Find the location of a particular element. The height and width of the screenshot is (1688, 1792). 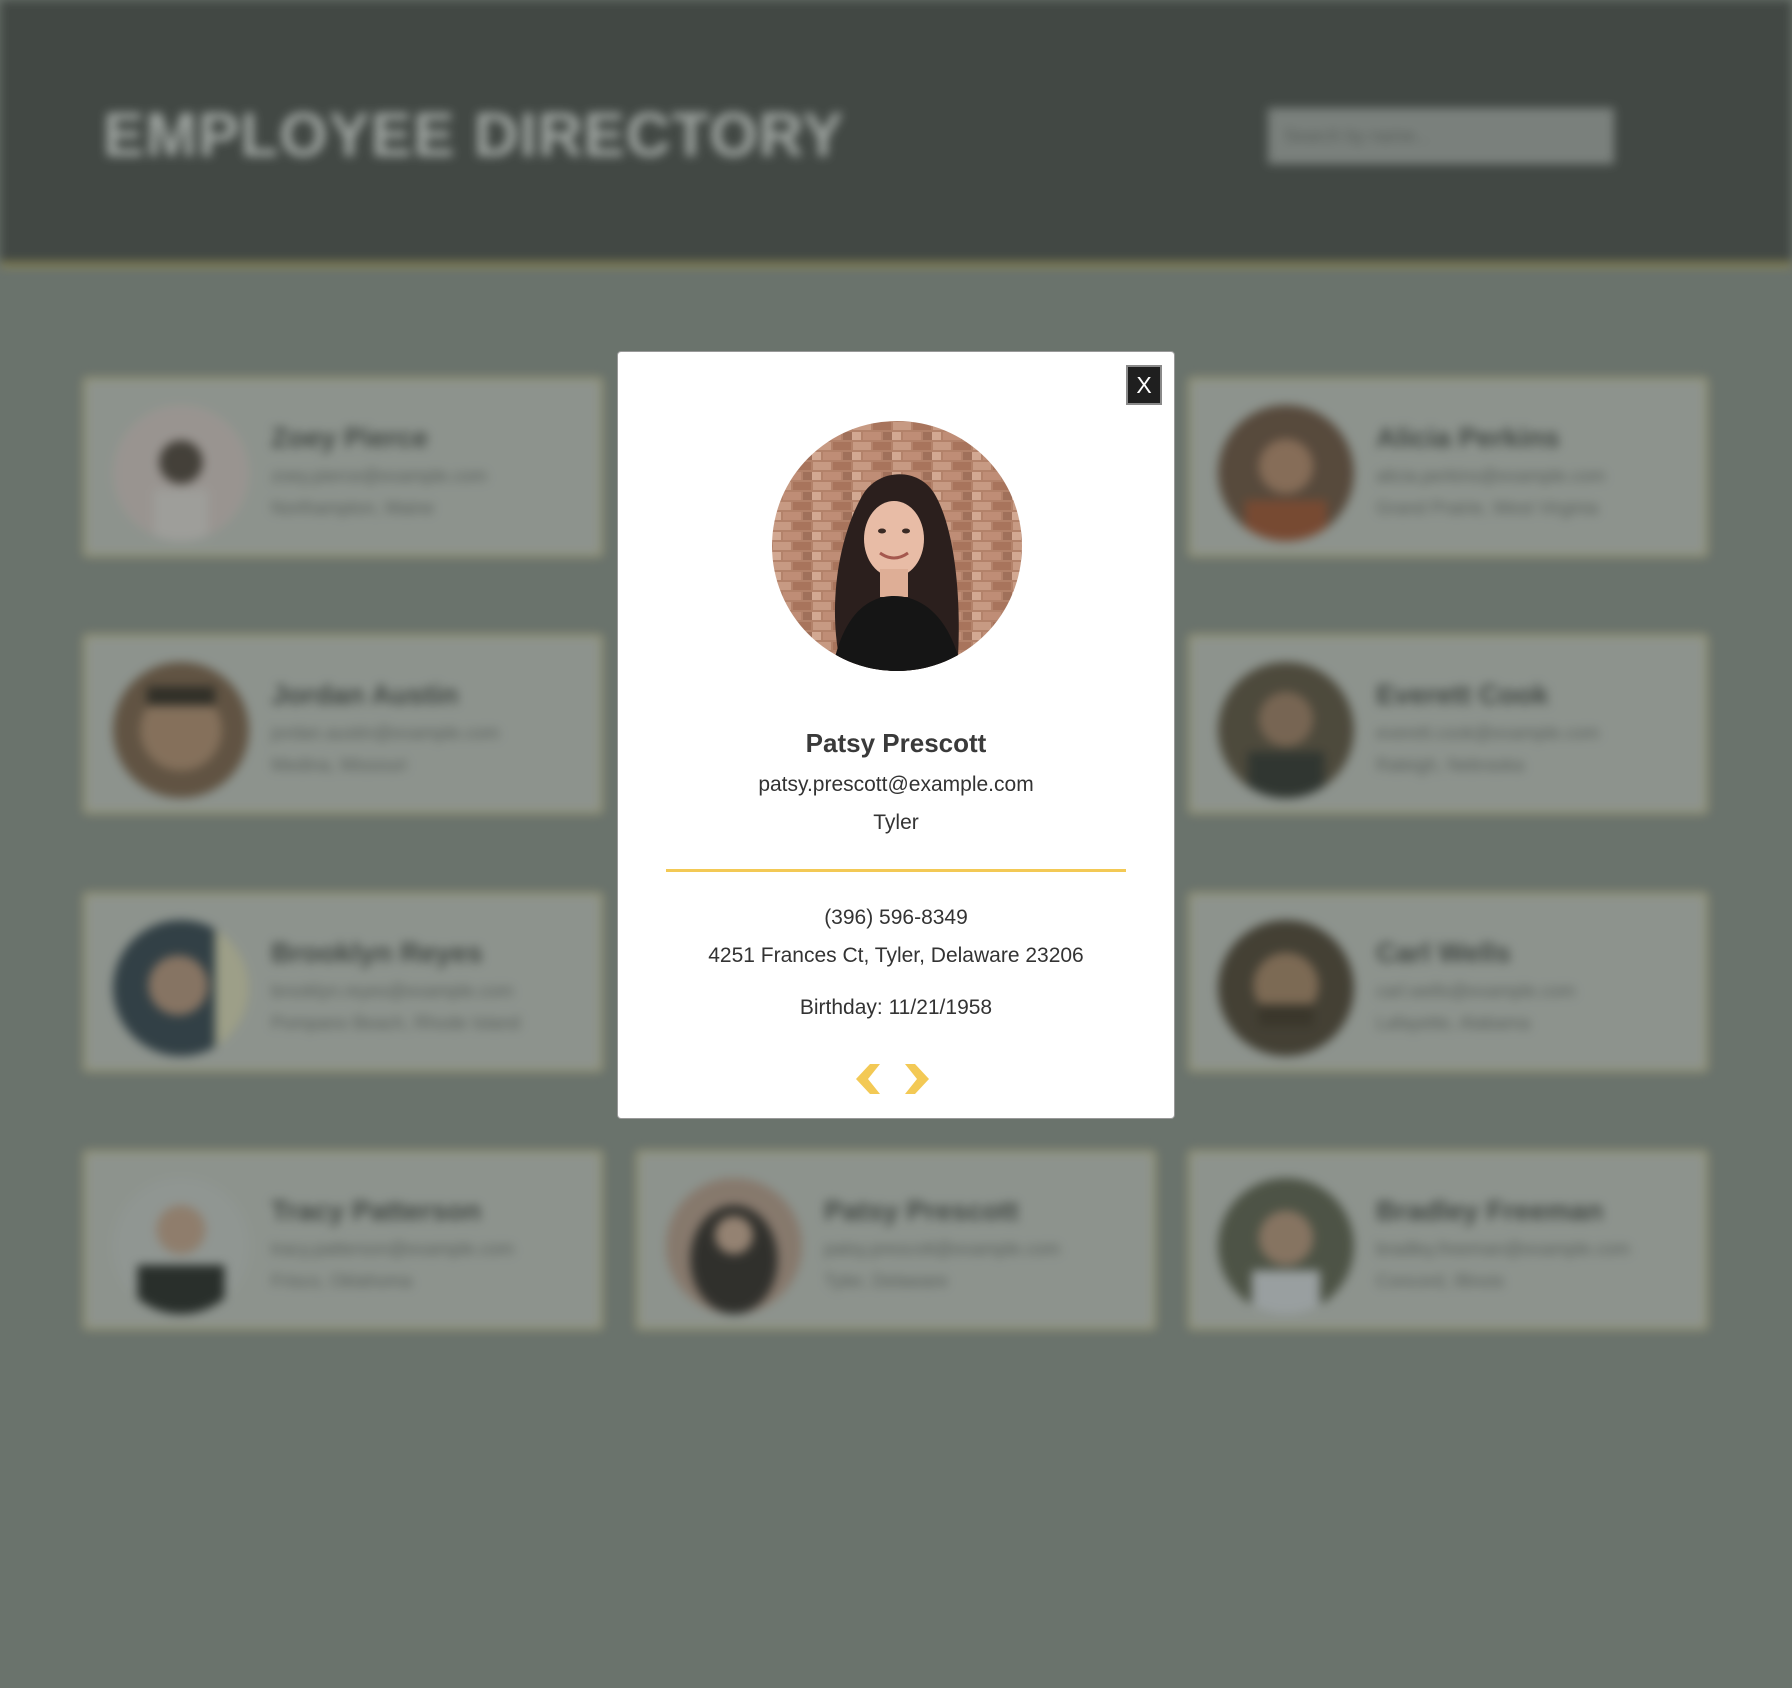

chevron-left-icon is located at coordinates (868, 1079).